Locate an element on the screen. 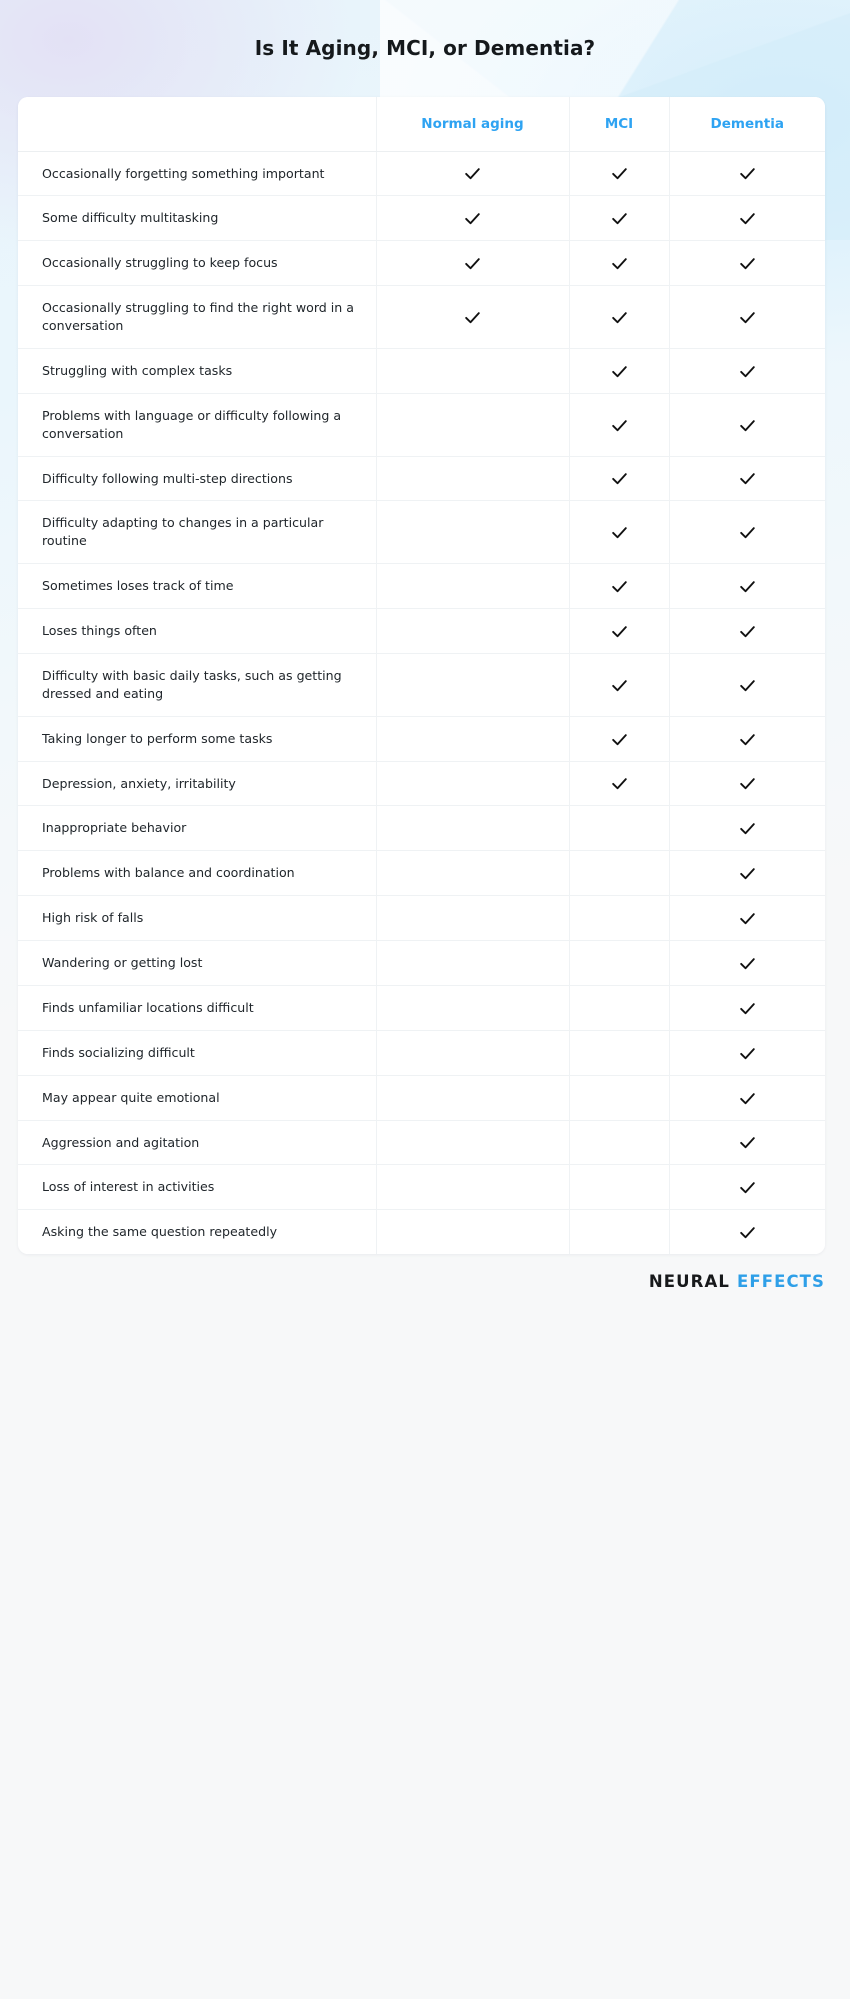 This screenshot has height=1999, width=850. table-row: Finds socializing difficult is located at coordinates (421, 1052).